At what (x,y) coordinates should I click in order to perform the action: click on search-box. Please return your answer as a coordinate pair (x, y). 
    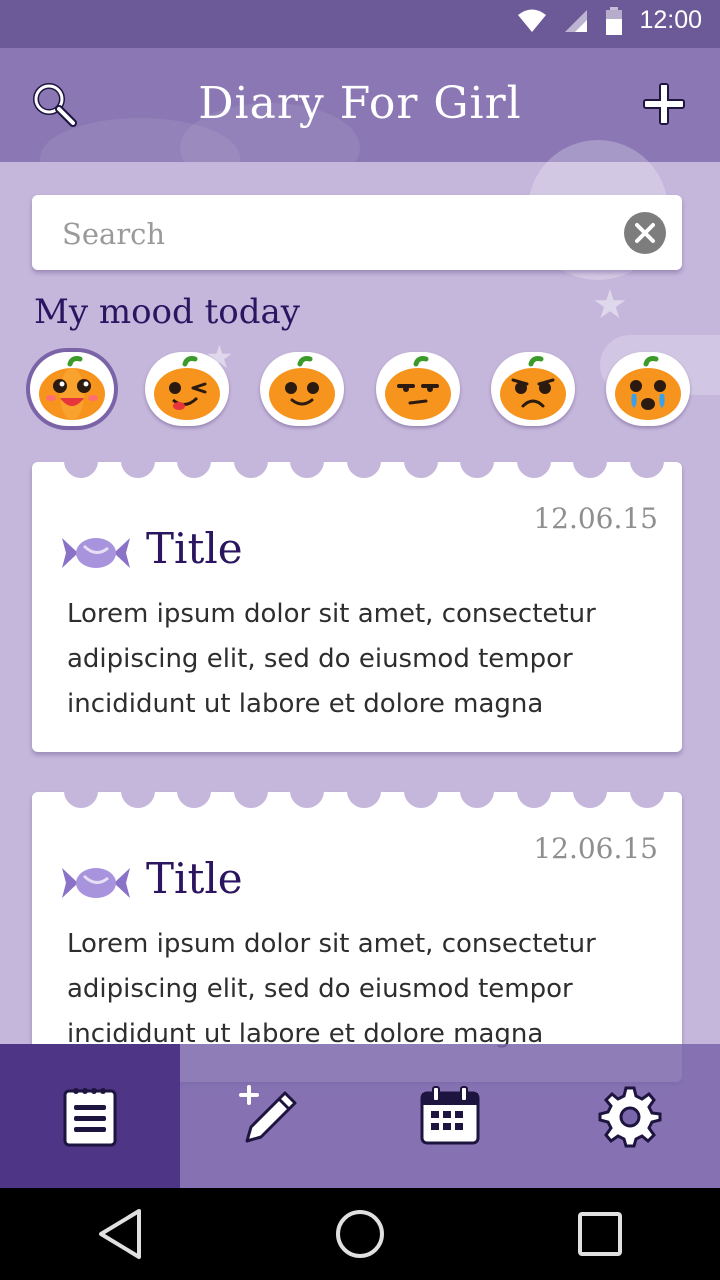
    Looking at the image, I should click on (357, 232).